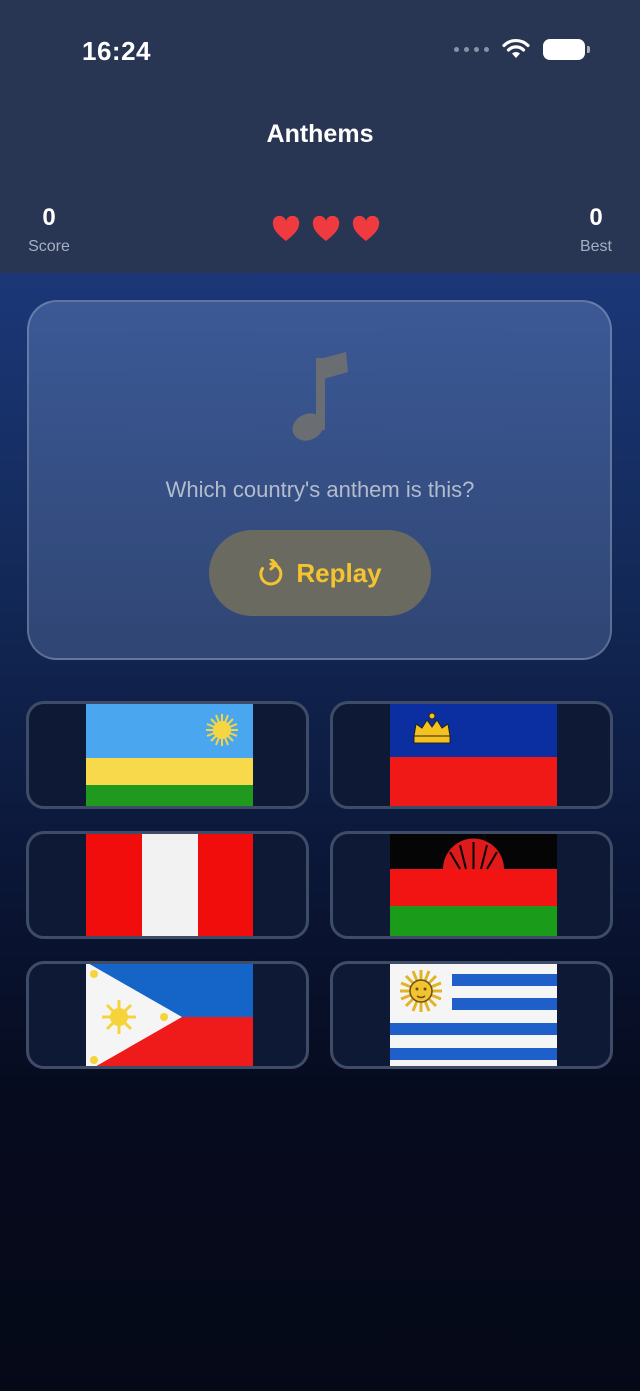 The image size is (640, 1391). I want to click on music-note-icon, so click(320, 396).